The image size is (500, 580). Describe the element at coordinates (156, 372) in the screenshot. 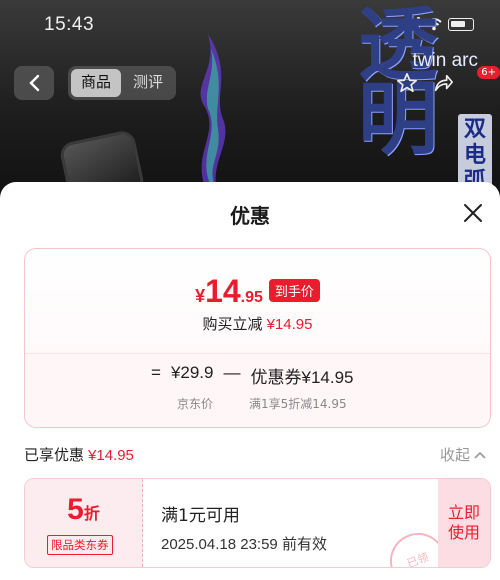

I see `equals-sign: =` at that location.